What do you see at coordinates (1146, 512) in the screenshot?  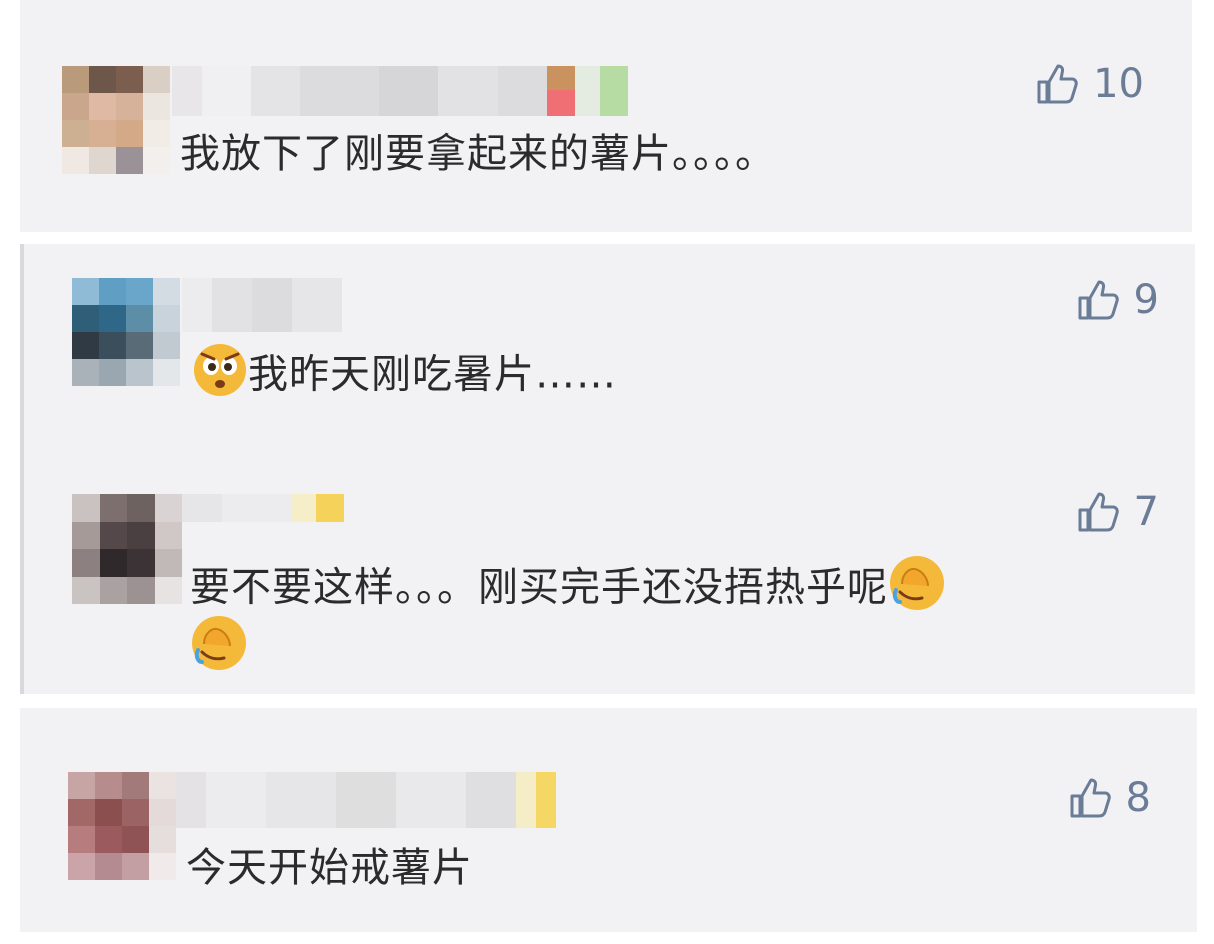 I see `like-count: 7` at bounding box center [1146, 512].